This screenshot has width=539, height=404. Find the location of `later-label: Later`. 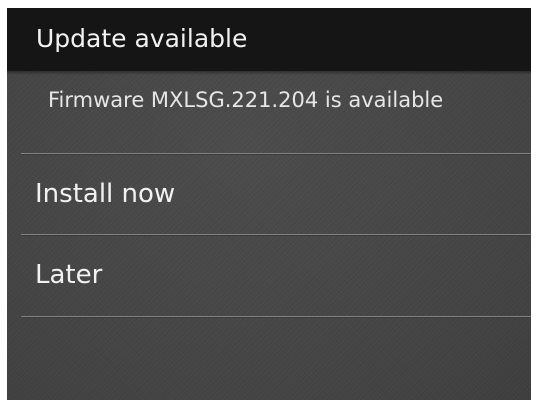

later-label: Later is located at coordinates (69, 275).